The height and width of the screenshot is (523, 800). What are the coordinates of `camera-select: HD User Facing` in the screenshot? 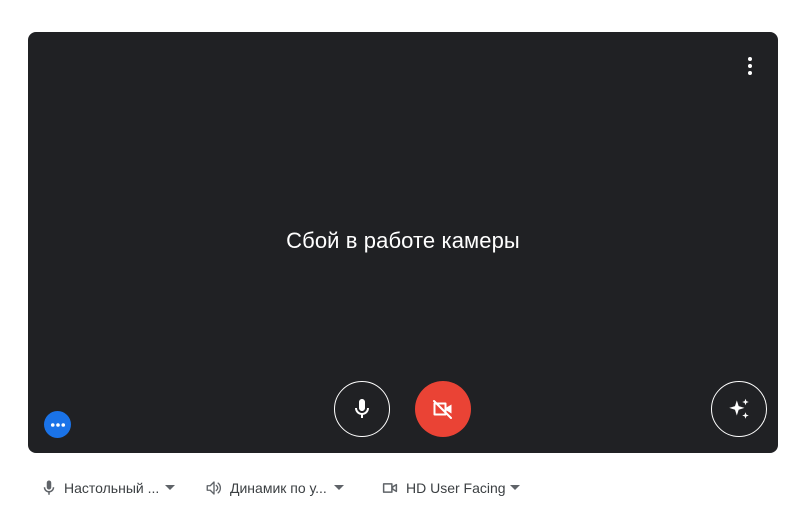 It's located at (448, 488).